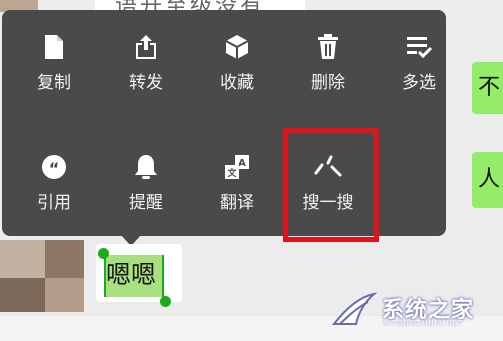 The height and width of the screenshot is (341, 503). What do you see at coordinates (103, 253) in the screenshot?
I see `selection-start-handle` at bounding box center [103, 253].